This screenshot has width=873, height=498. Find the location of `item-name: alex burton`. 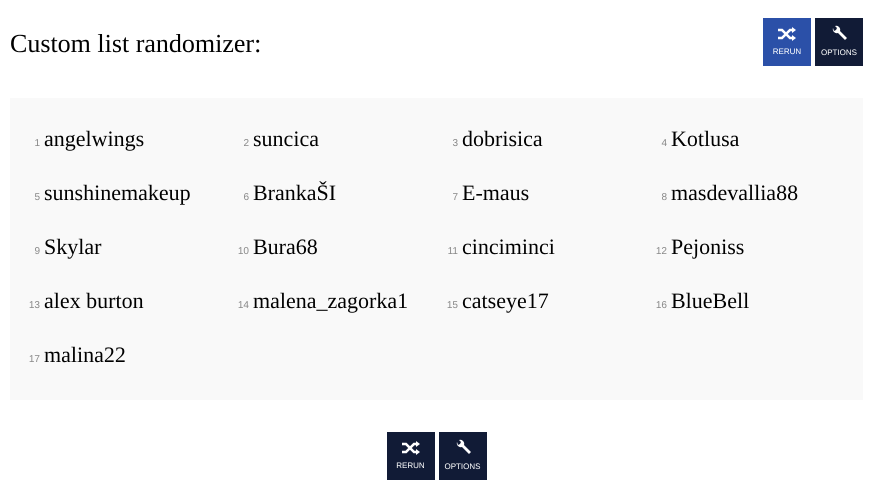

item-name: alex burton is located at coordinates (94, 301).